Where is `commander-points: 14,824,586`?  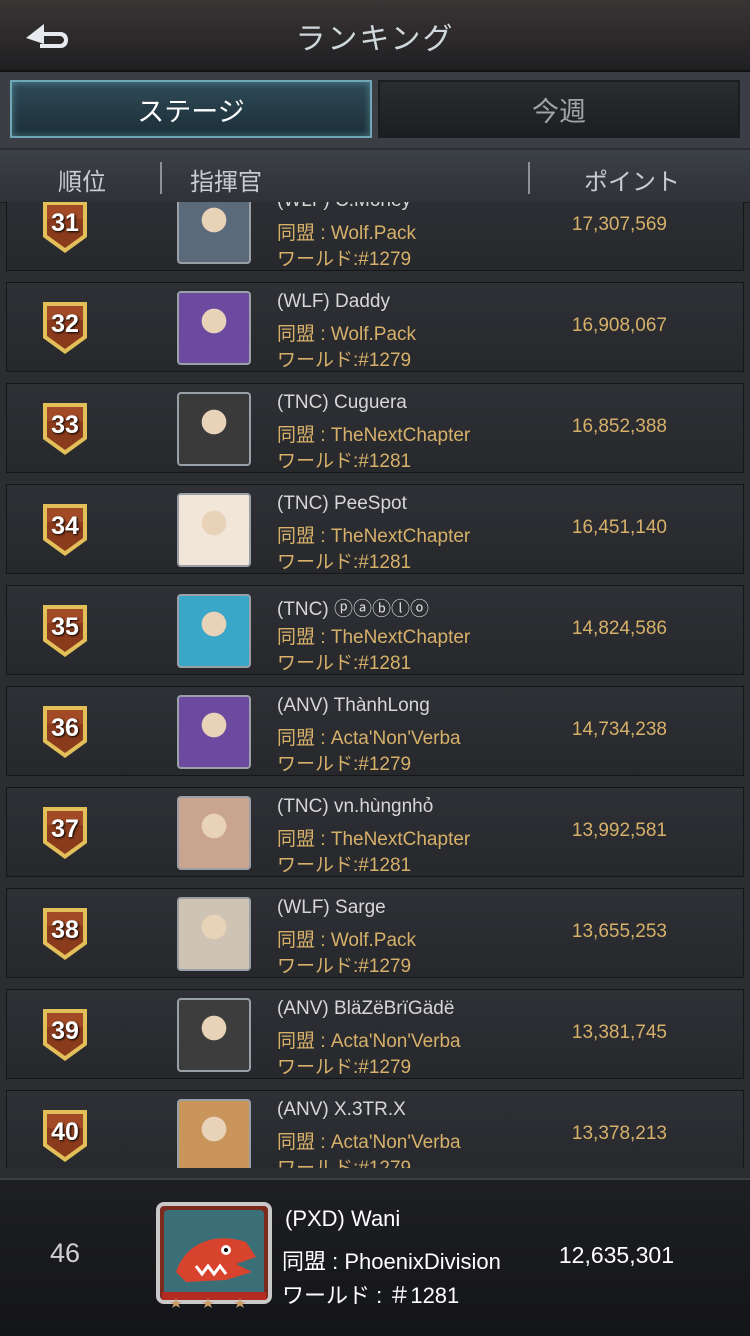
commander-points: 14,824,586 is located at coordinates (619, 628).